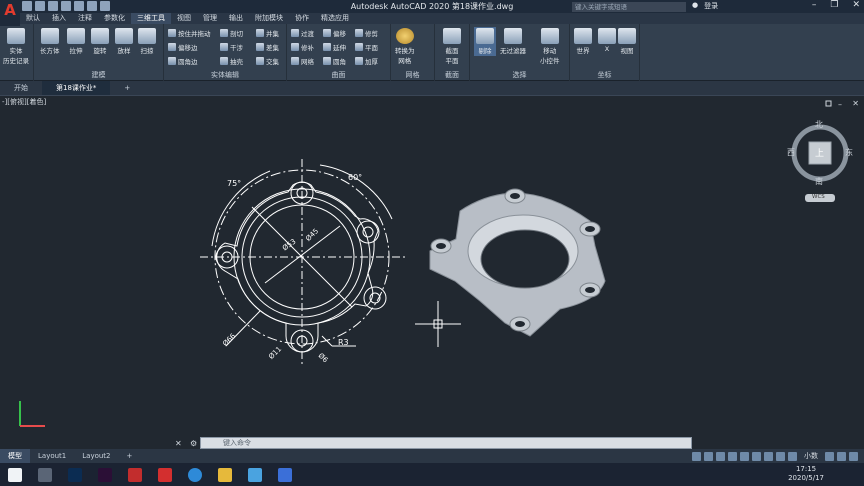 The width and height of the screenshot is (864, 486). What do you see at coordinates (446, 443) in the screenshot?
I see `command-line-input: 键入命令` at bounding box center [446, 443].